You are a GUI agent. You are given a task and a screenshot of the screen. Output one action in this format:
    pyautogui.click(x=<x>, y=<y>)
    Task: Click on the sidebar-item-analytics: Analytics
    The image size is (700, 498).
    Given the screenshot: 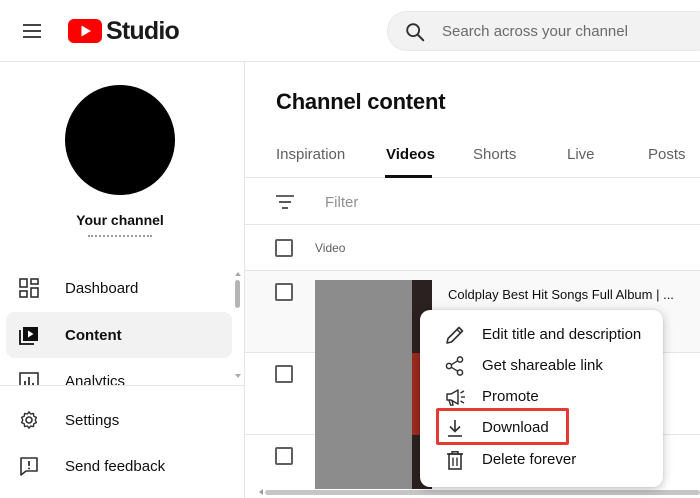 What is the action you would take?
    pyautogui.click(x=119, y=372)
    